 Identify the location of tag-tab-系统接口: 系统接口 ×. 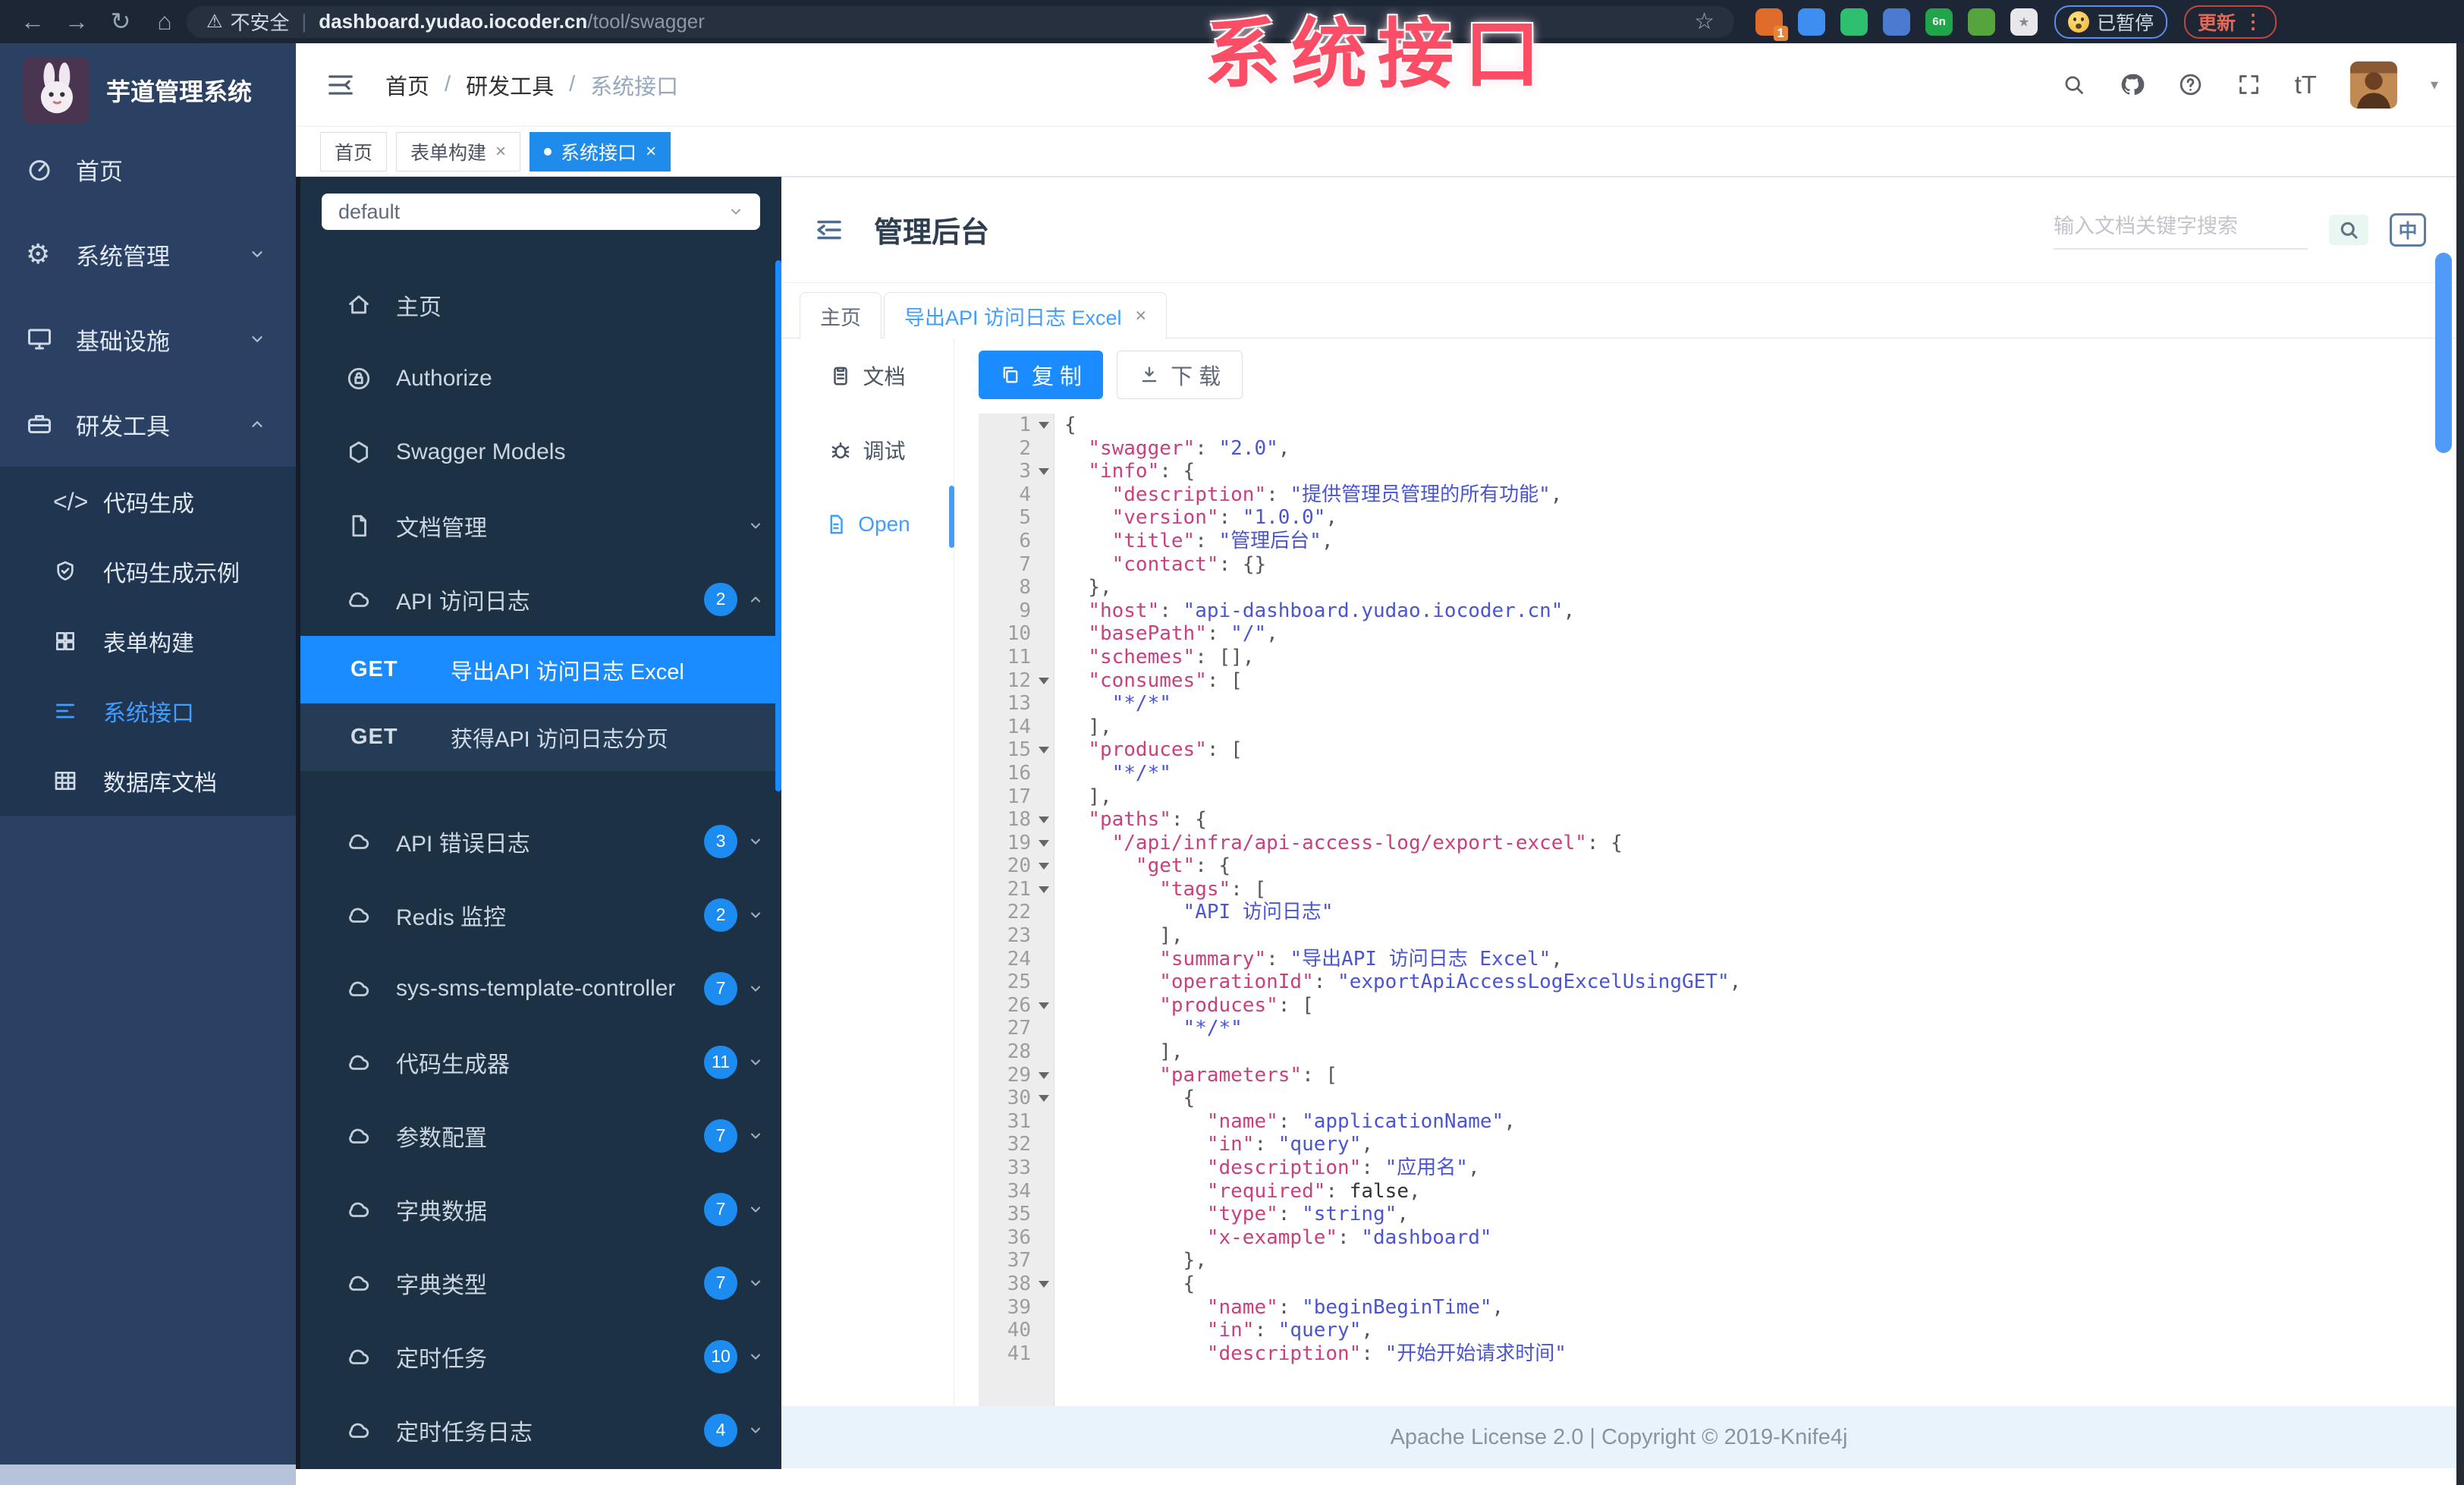
(600, 151).